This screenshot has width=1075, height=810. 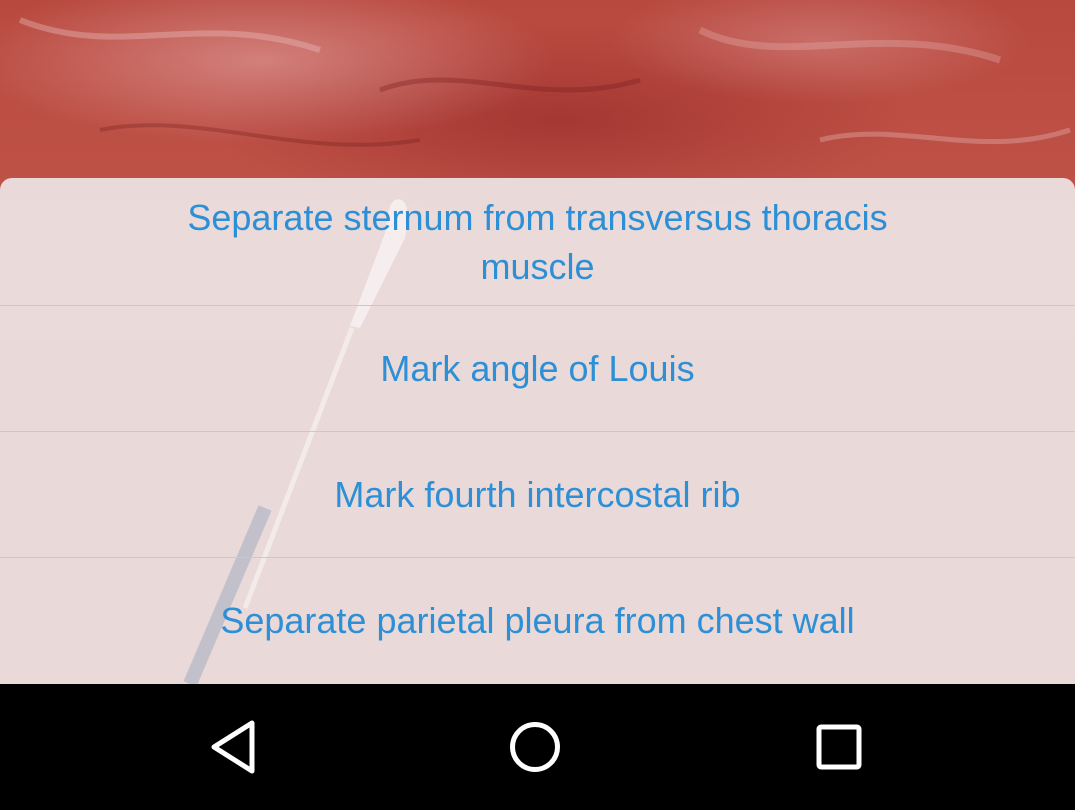 I want to click on recents-square-icon, so click(x=839, y=747).